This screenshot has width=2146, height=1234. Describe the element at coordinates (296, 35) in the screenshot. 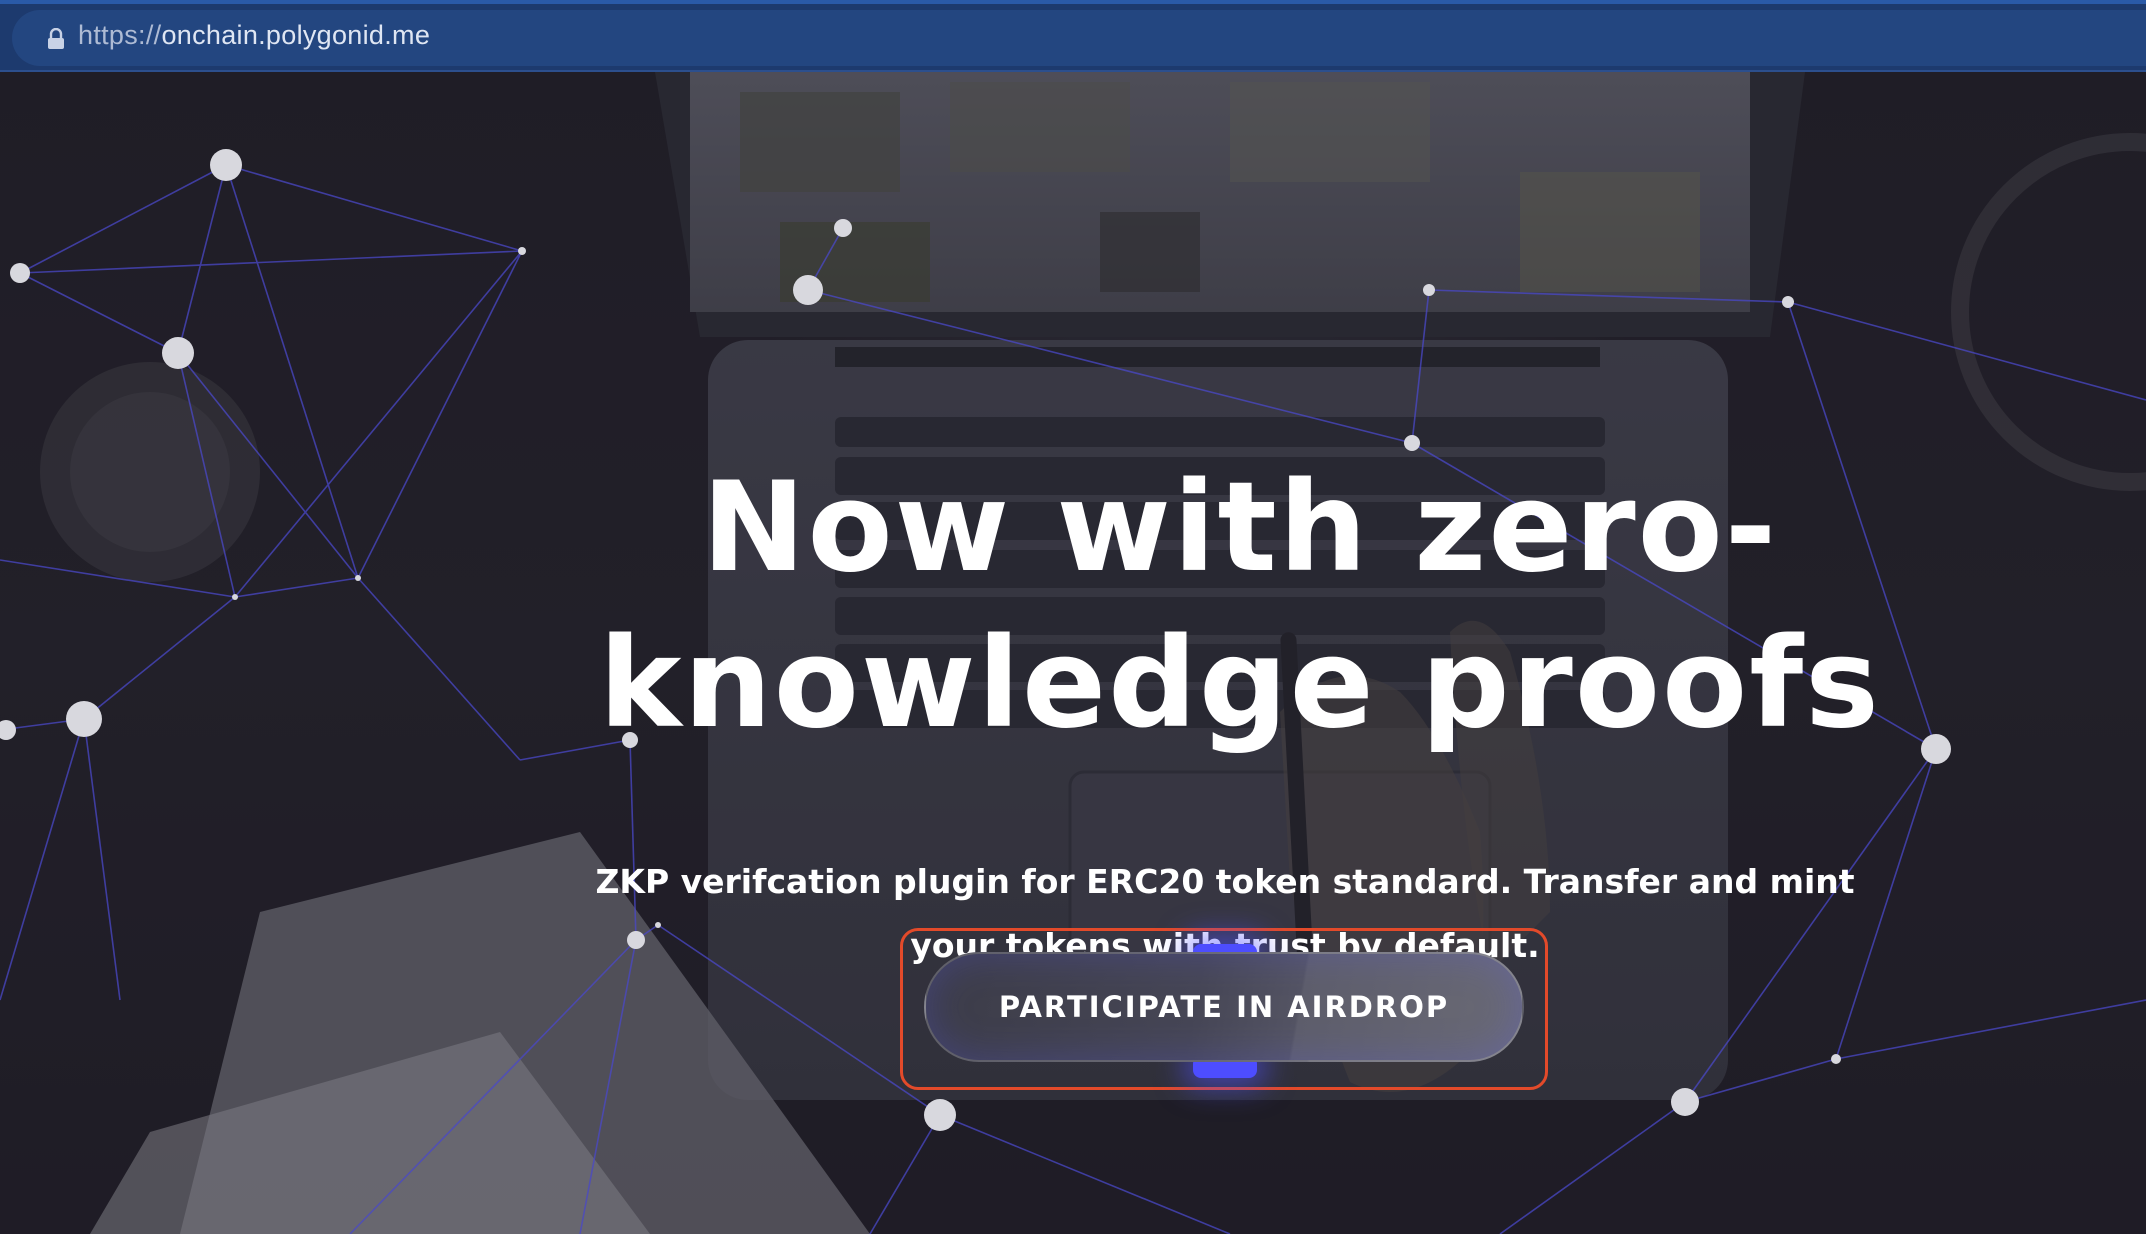

I see `url-host: onchain.polygonid.me` at that location.